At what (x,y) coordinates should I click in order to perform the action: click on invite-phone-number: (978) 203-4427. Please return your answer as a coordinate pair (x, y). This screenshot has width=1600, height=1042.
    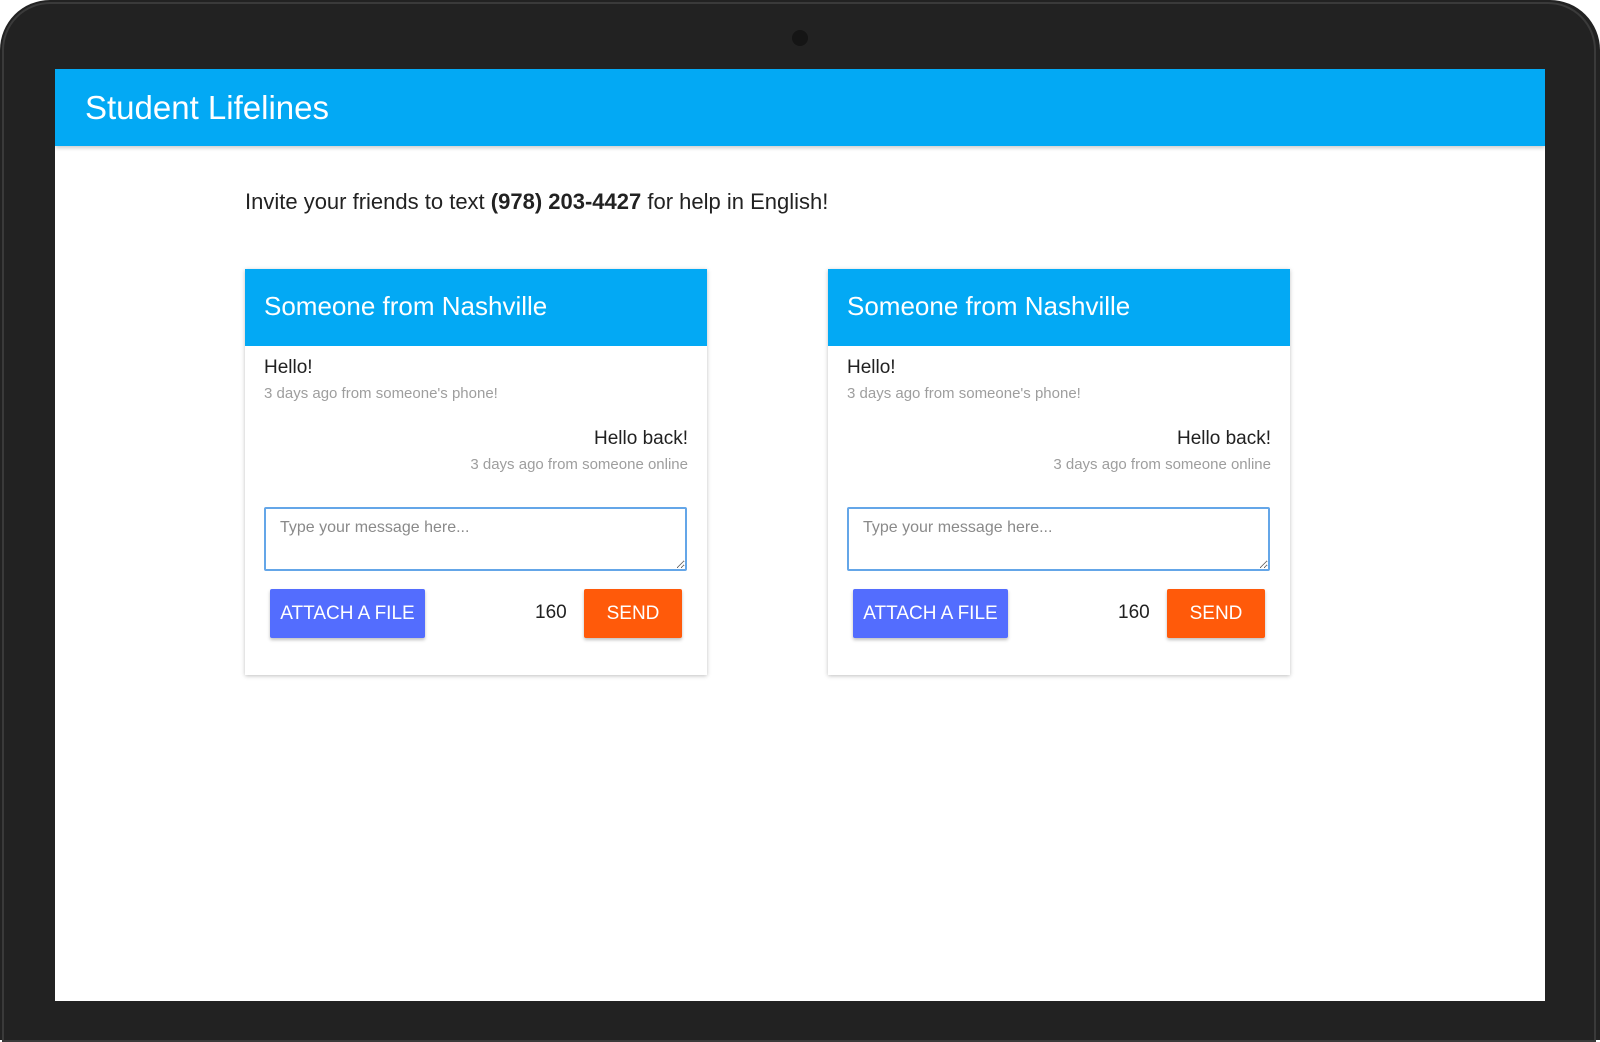
    Looking at the image, I should click on (566, 201).